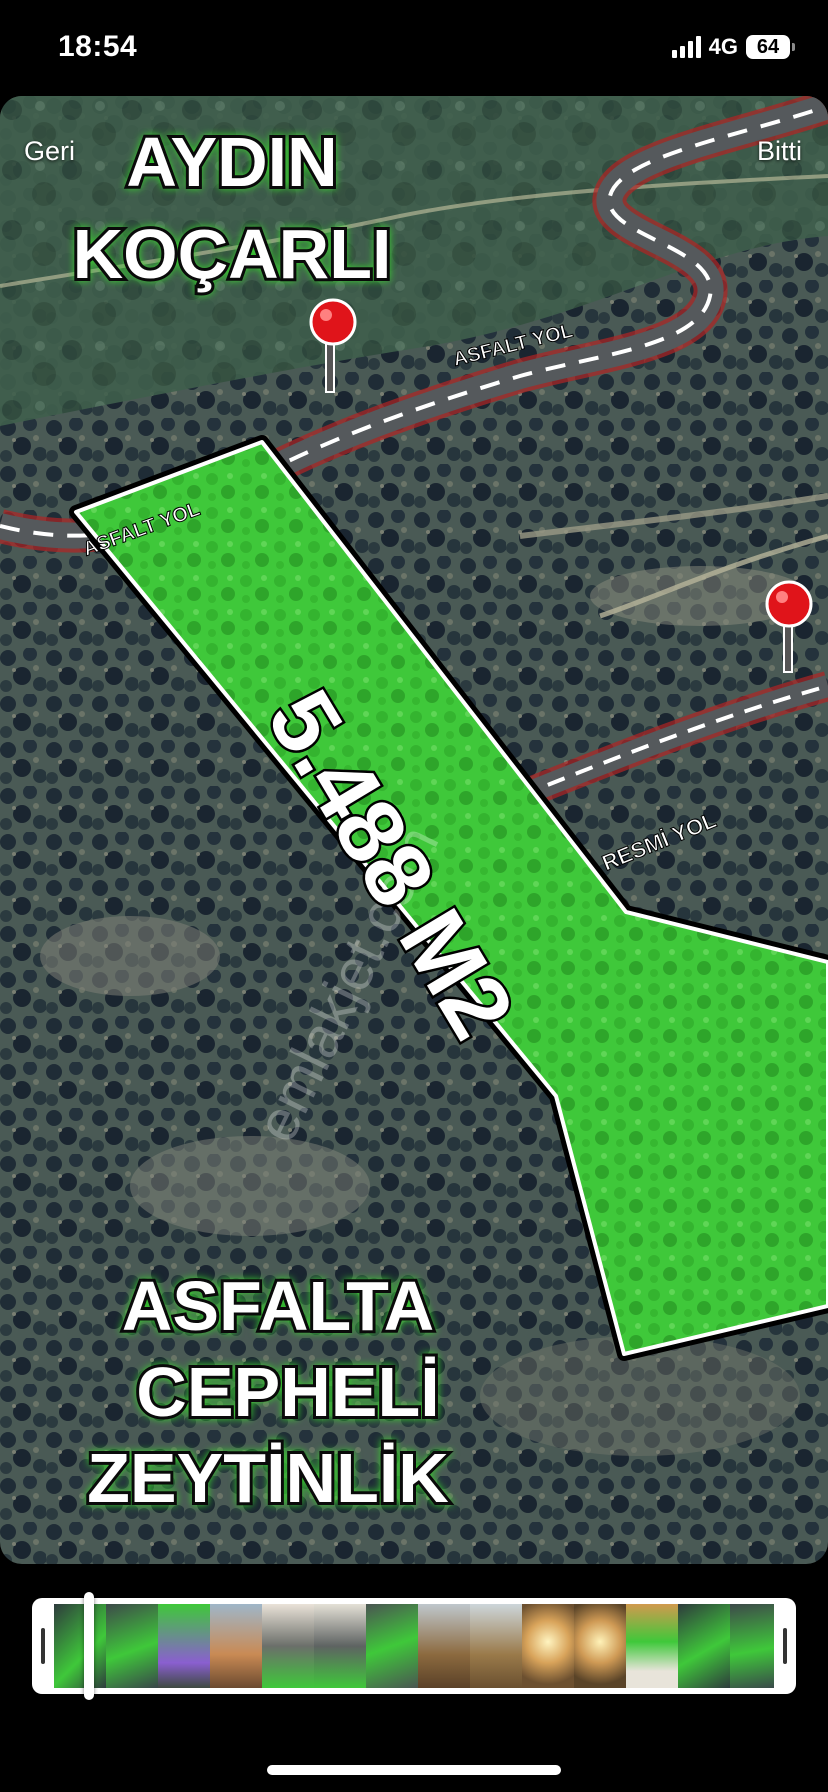 The image size is (828, 1792). Describe the element at coordinates (723, 46) in the screenshot. I see `network-type: 4G` at that location.